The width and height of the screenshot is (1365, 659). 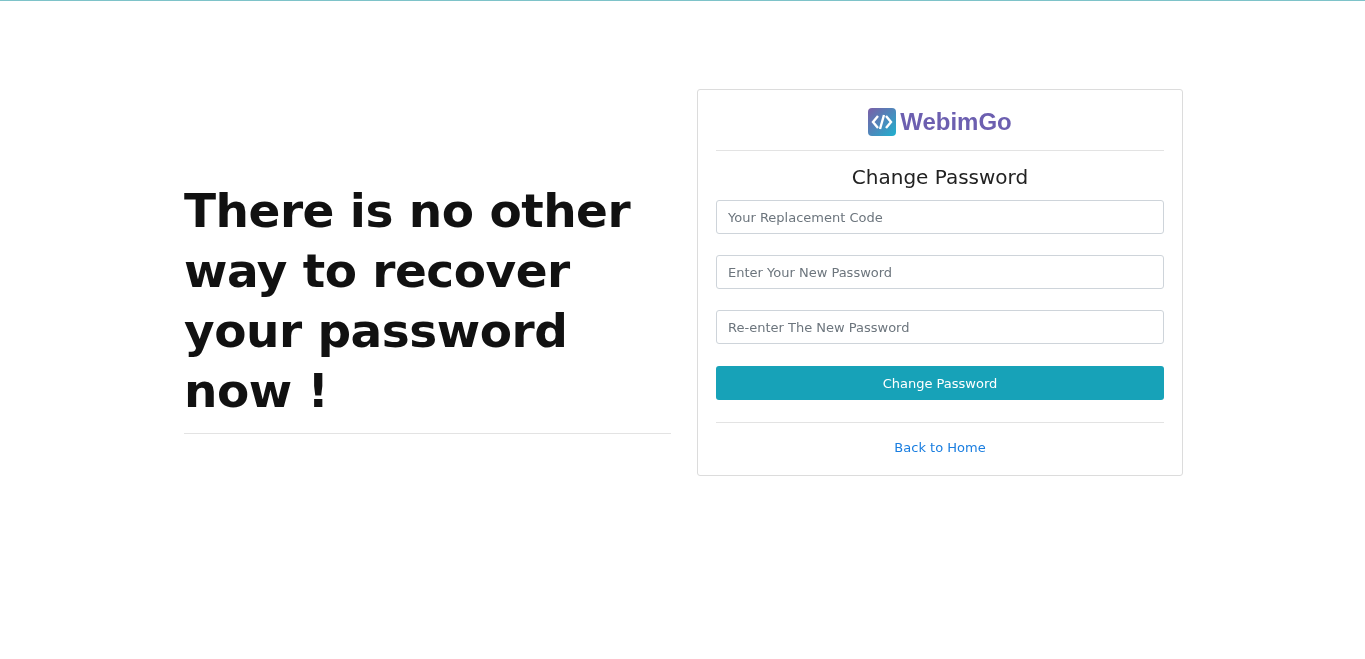 What do you see at coordinates (940, 327) in the screenshot?
I see `input-field: Re-enter The New Password` at bounding box center [940, 327].